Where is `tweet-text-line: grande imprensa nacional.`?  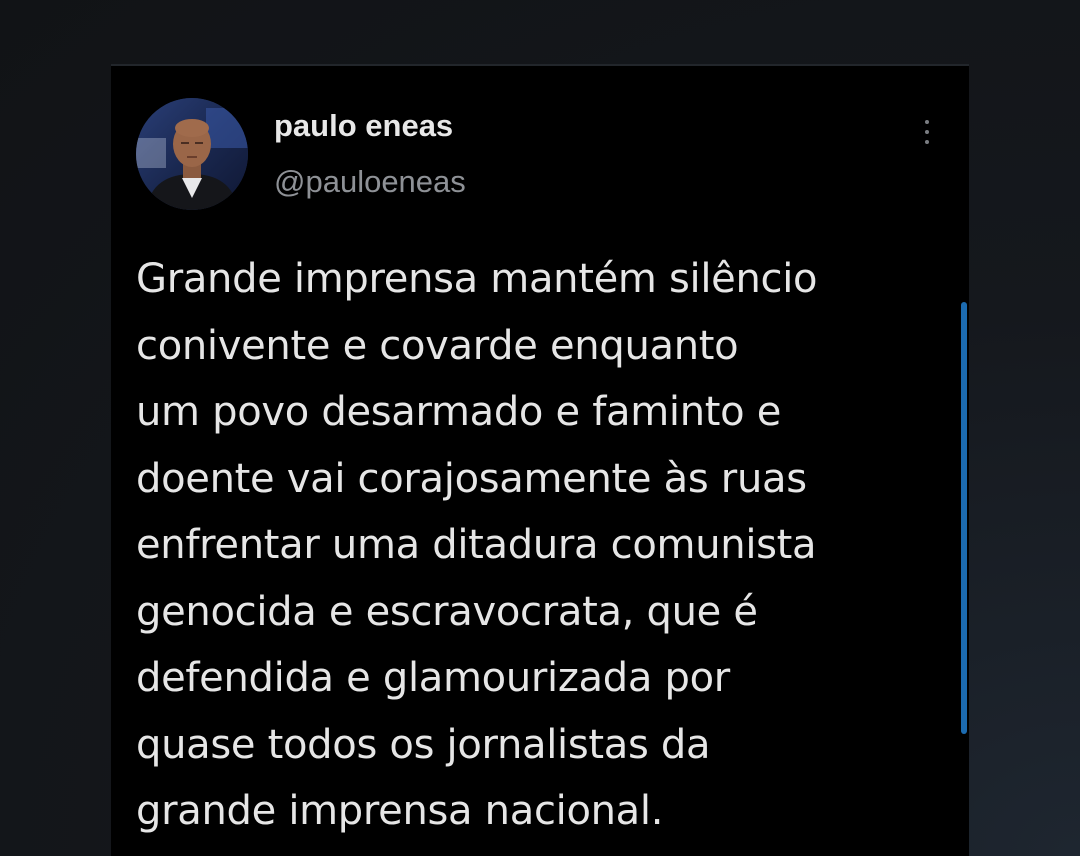
tweet-text-line: grande imprensa nacional. is located at coordinates (400, 811).